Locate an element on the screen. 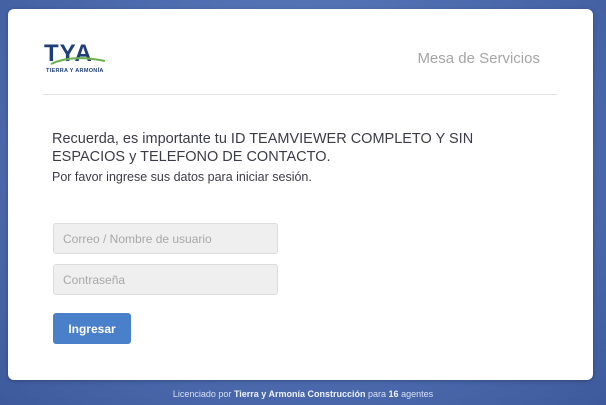 This screenshot has height=405, width=606. footer-prefix: Licenciado por is located at coordinates (202, 394).